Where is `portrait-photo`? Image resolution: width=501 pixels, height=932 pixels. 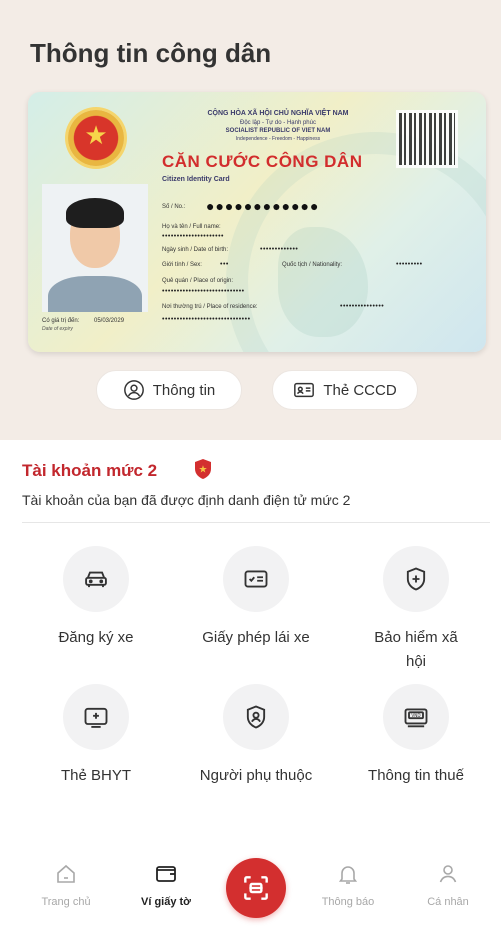
portrait-photo is located at coordinates (95, 248).